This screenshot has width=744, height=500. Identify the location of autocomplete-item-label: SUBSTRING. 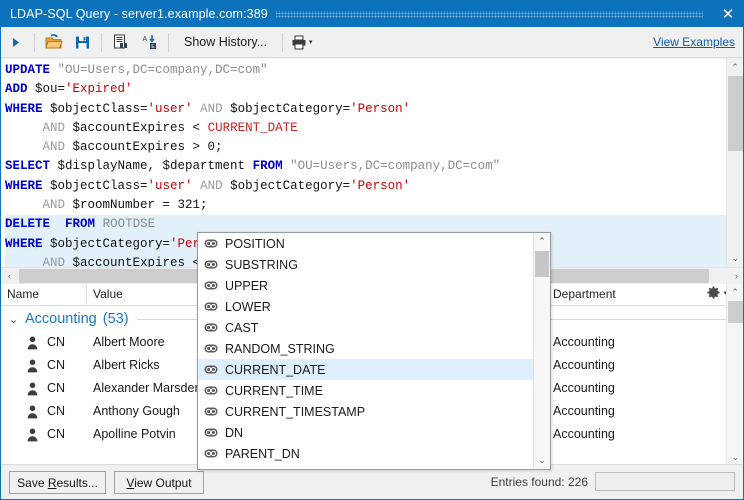
(261, 264).